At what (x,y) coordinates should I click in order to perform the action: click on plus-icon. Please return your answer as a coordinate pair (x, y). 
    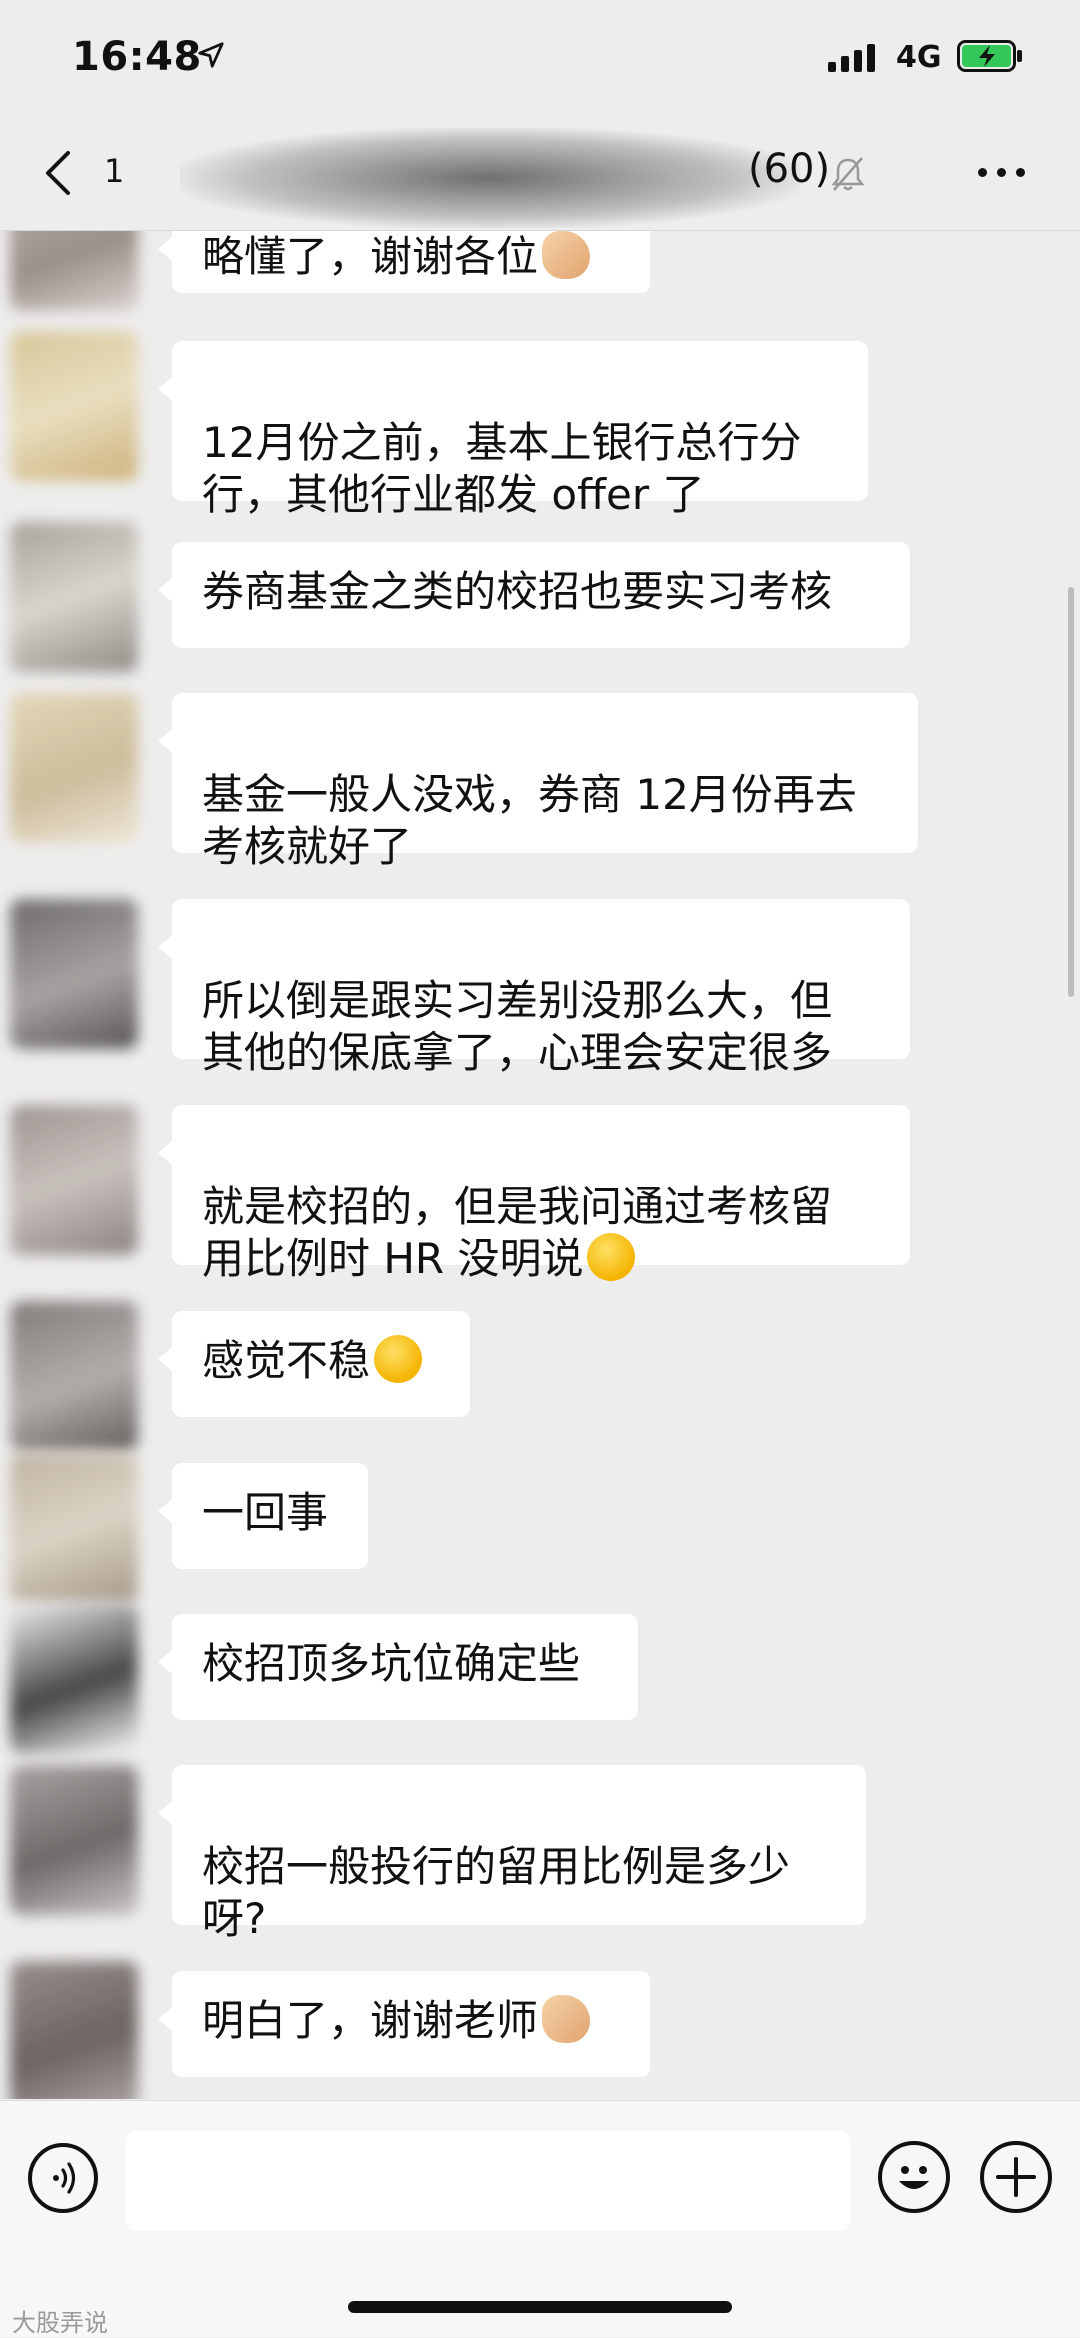
    Looking at the image, I should click on (1016, 2177).